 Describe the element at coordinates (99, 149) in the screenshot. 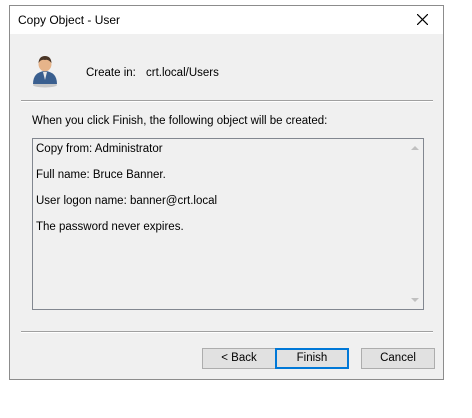

I see `summary-line-copy-from: Copy from: Administrator` at that location.